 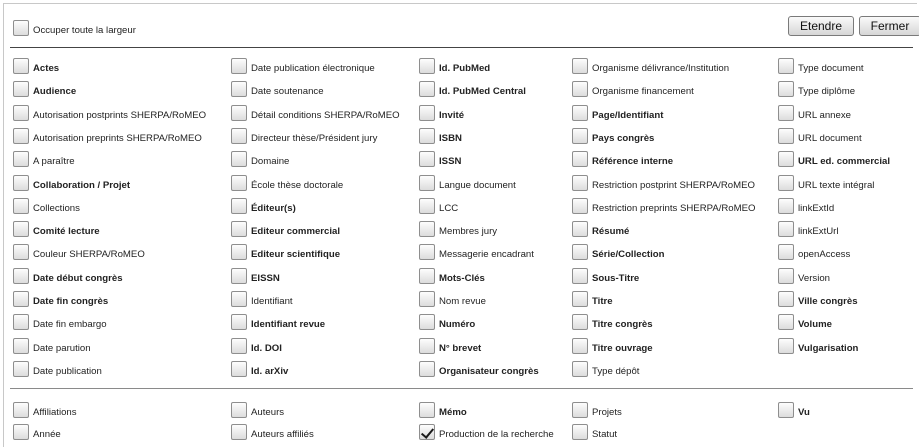 I want to click on field-option-organisateur-congres: Organisateur congrès, so click(x=479, y=368).